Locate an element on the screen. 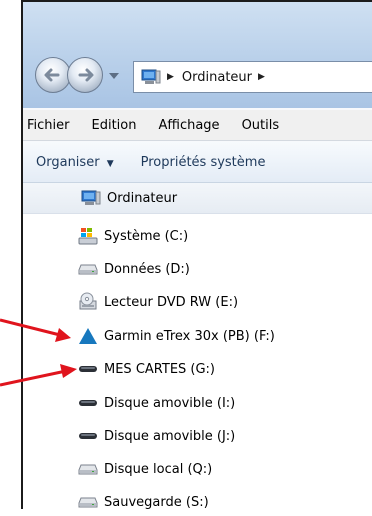 The width and height of the screenshot is (372, 516). drive-row-c: Système (C:) is located at coordinates (133, 236).